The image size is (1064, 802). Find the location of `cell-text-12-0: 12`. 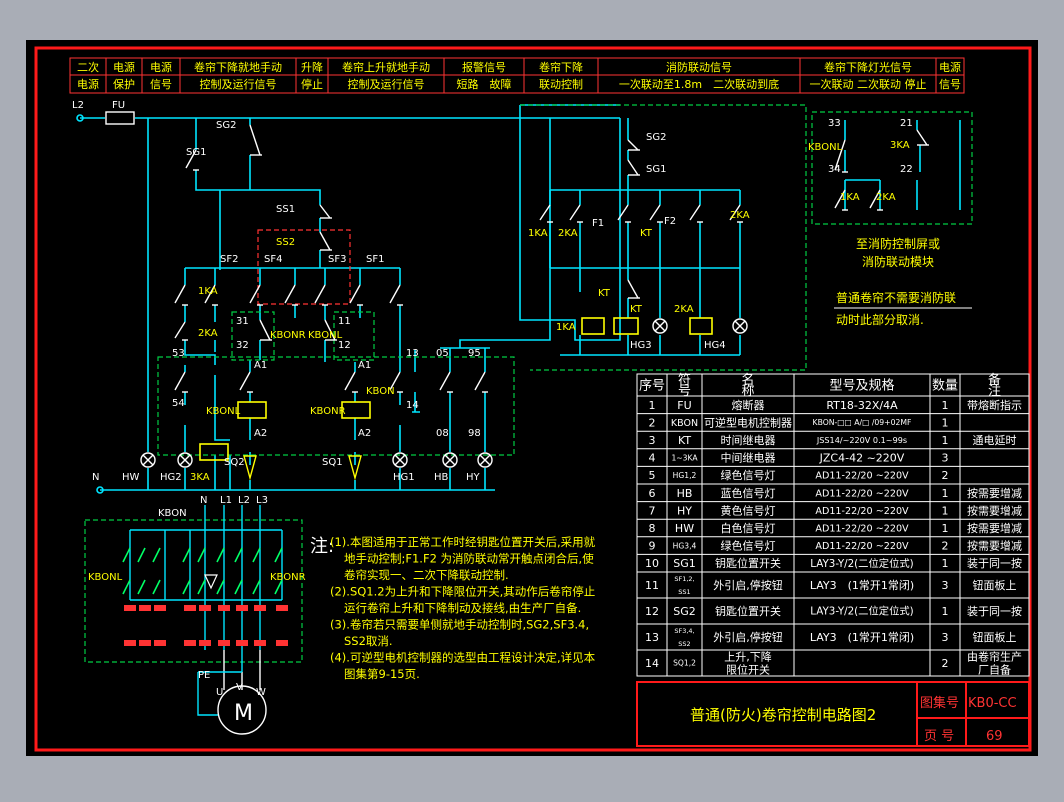

cell-text-12-0: 12 is located at coordinates (652, 611).